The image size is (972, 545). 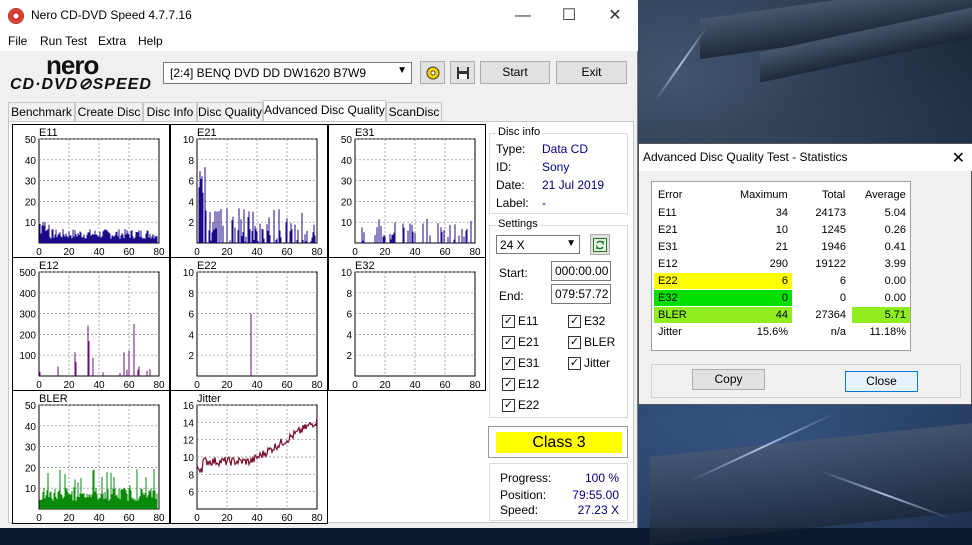 I want to click on graph-e12: 500 400 300 200 100 0 20 40 60 80 E12, so click(x=91, y=324).